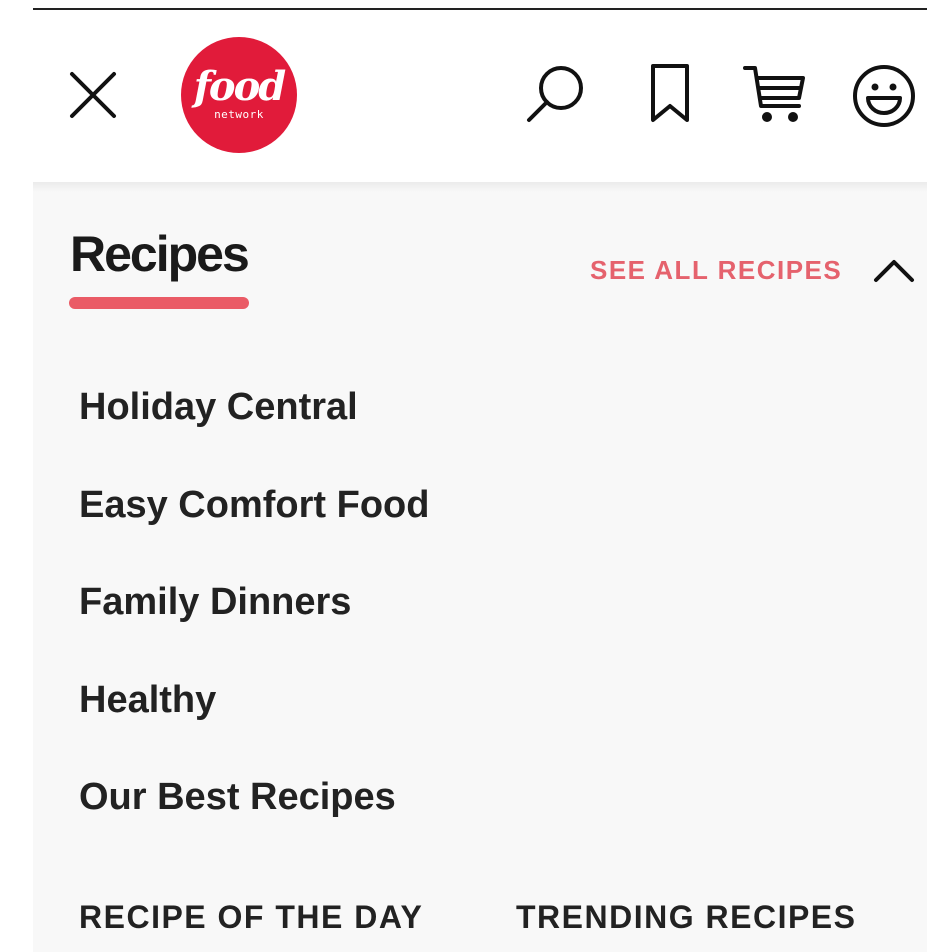  What do you see at coordinates (240, 86) in the screenshot?
I see `logo-wordmark: food` at bounding box center [240, 86].